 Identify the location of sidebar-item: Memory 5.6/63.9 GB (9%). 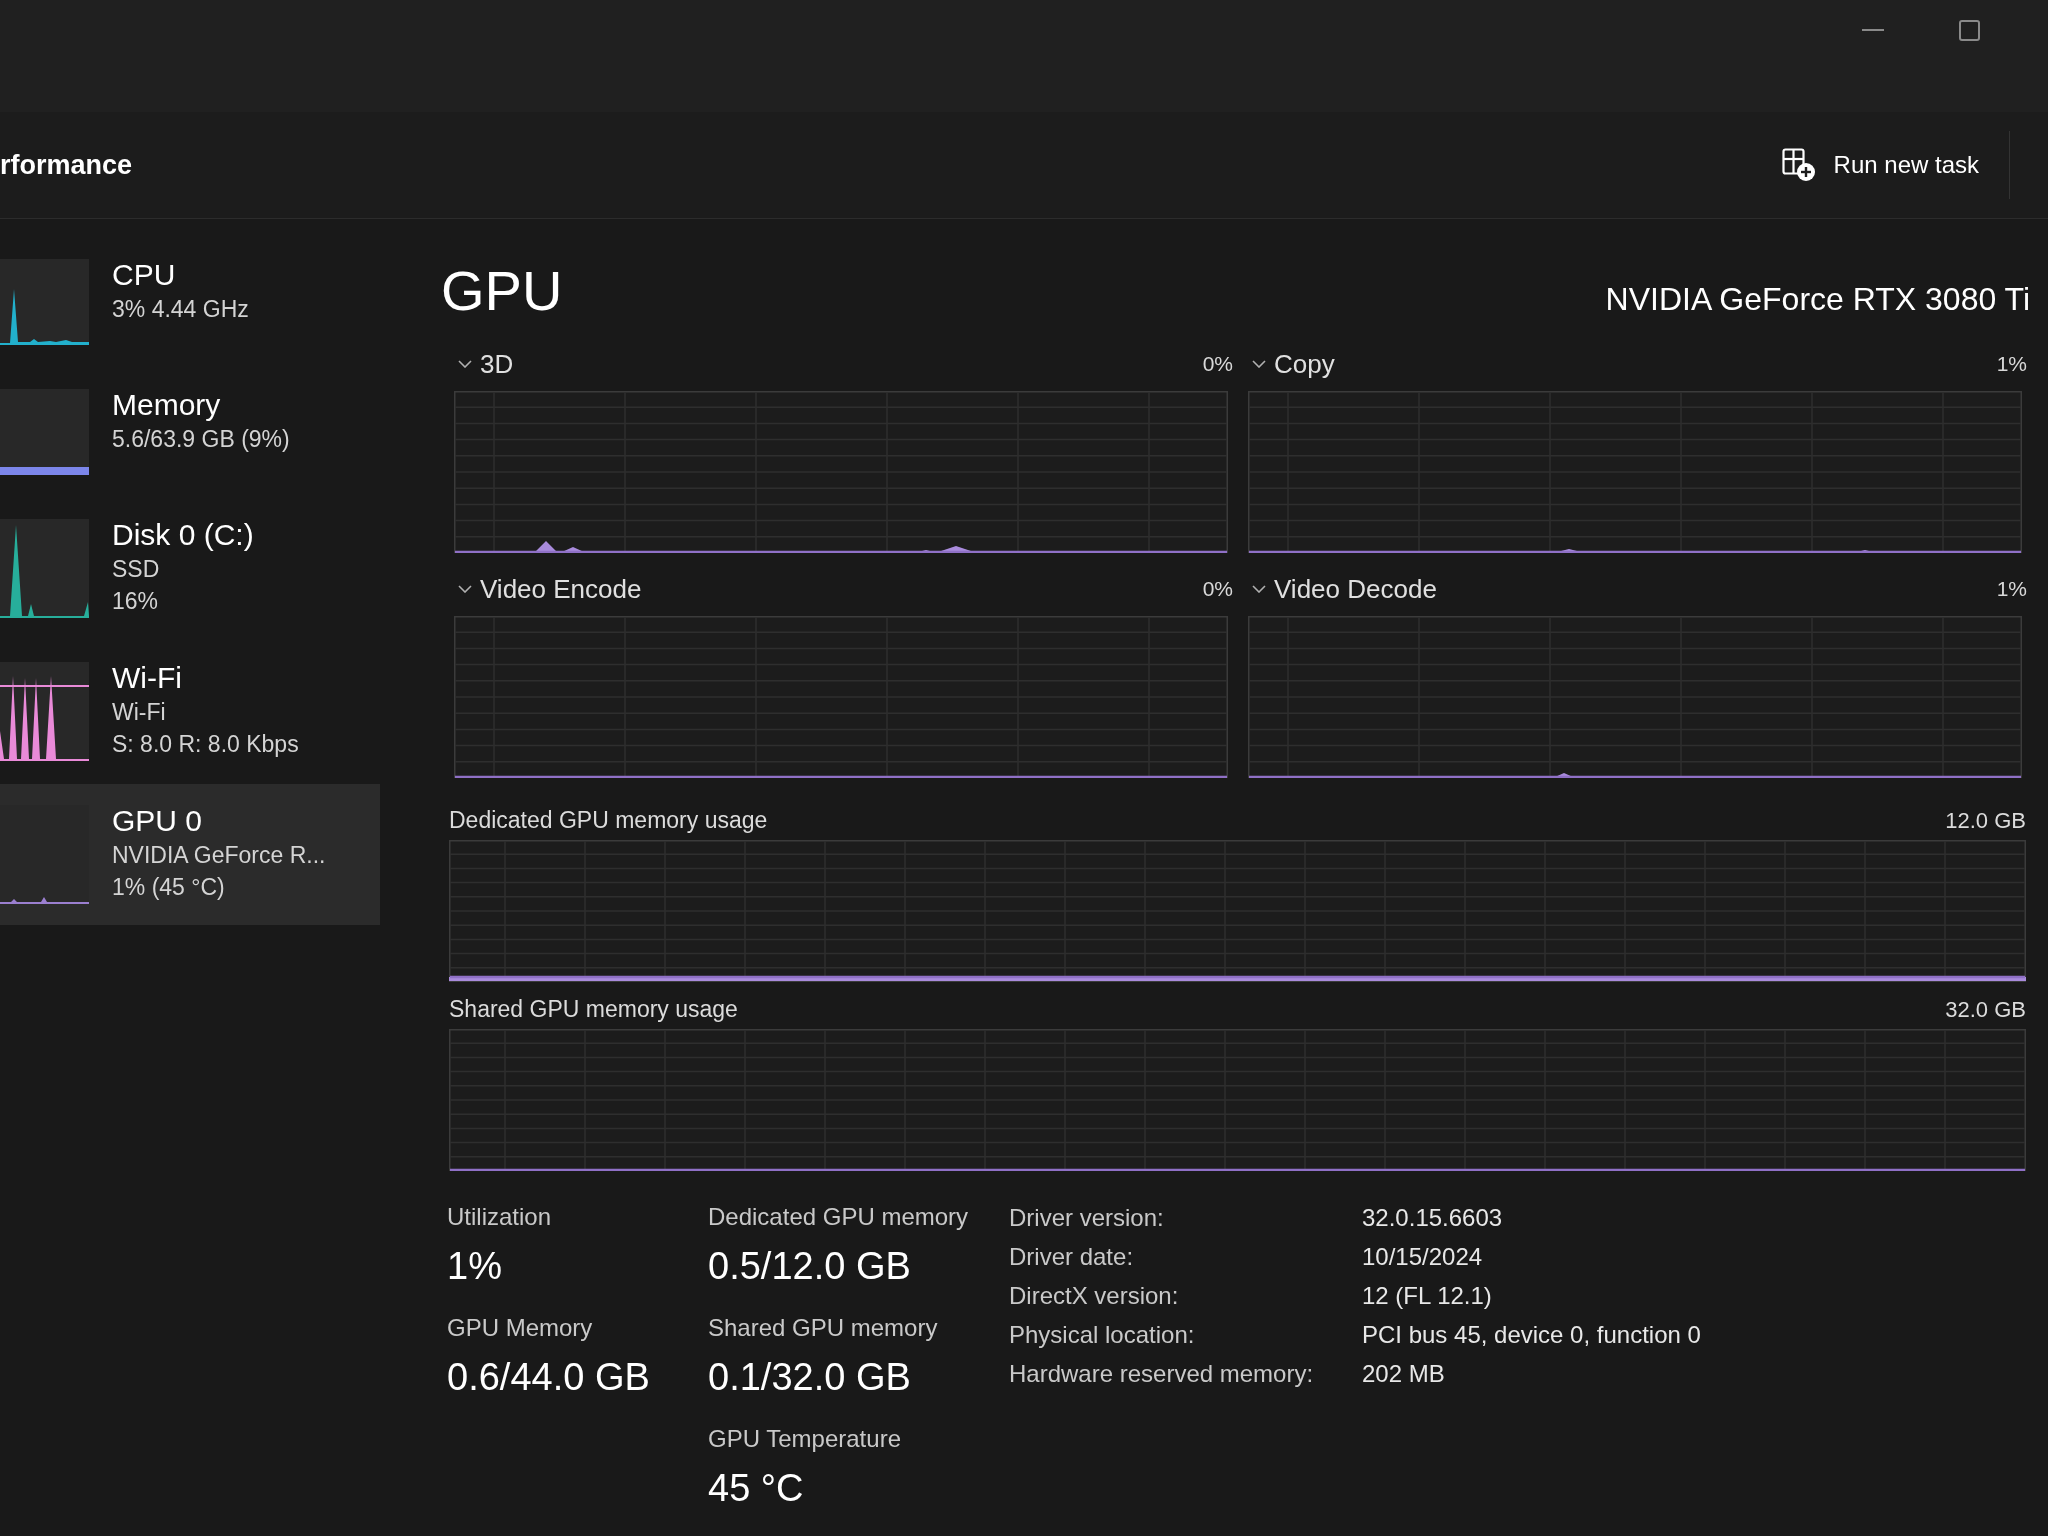
(190, 432).